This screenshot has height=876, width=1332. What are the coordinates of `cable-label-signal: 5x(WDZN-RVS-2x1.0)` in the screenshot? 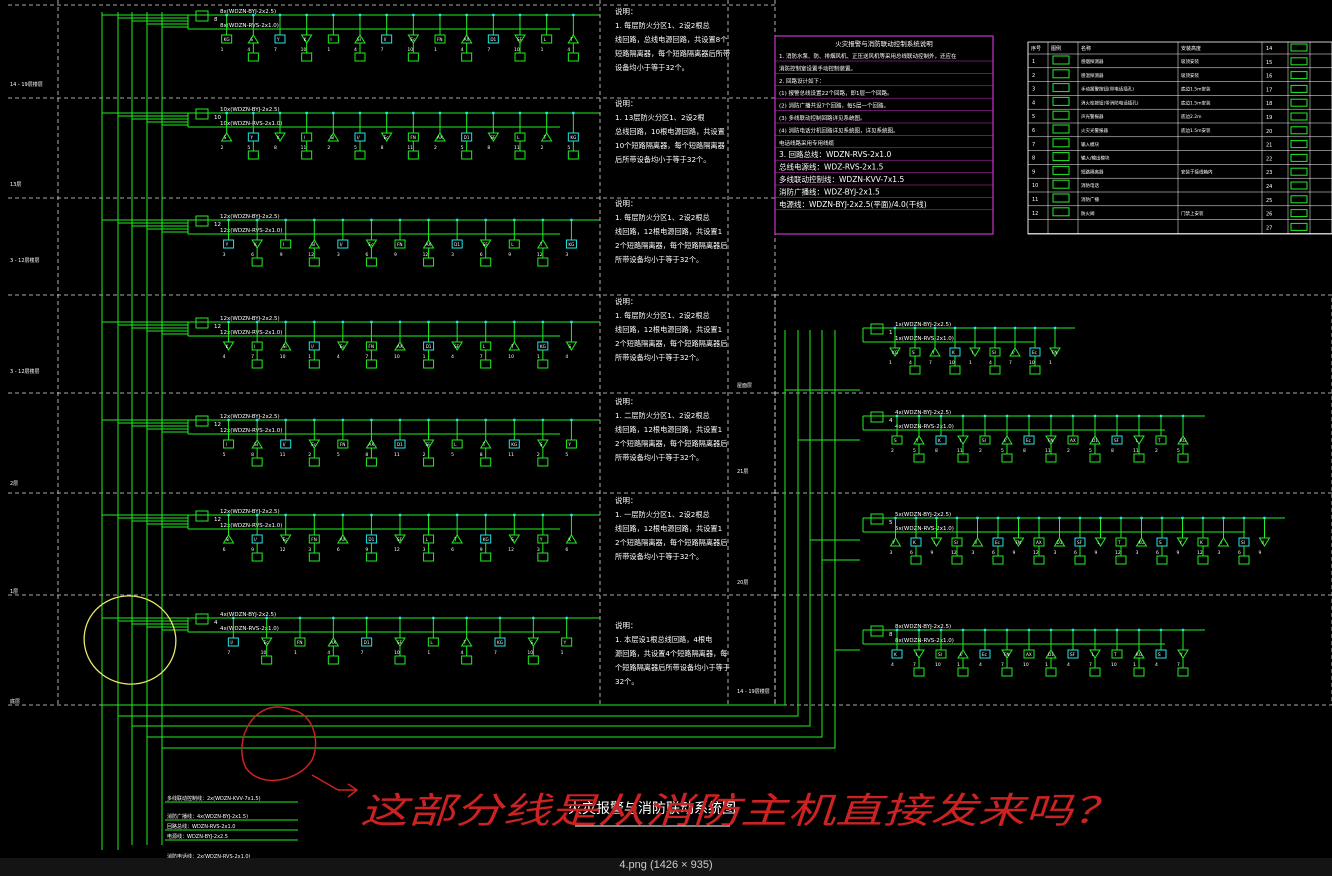 It's located at (924, 529).